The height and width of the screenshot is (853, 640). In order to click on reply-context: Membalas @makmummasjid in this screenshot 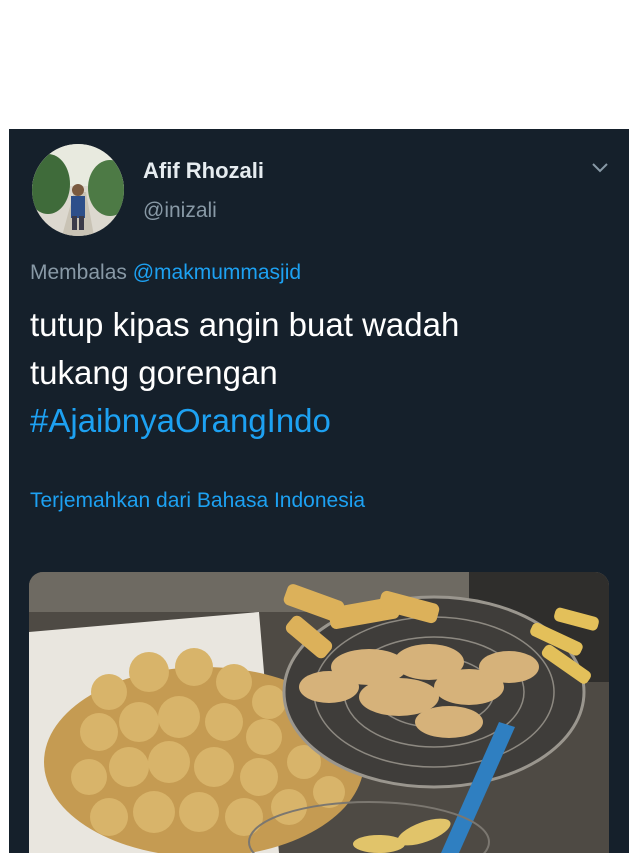, I will do `click(165, 273)`.